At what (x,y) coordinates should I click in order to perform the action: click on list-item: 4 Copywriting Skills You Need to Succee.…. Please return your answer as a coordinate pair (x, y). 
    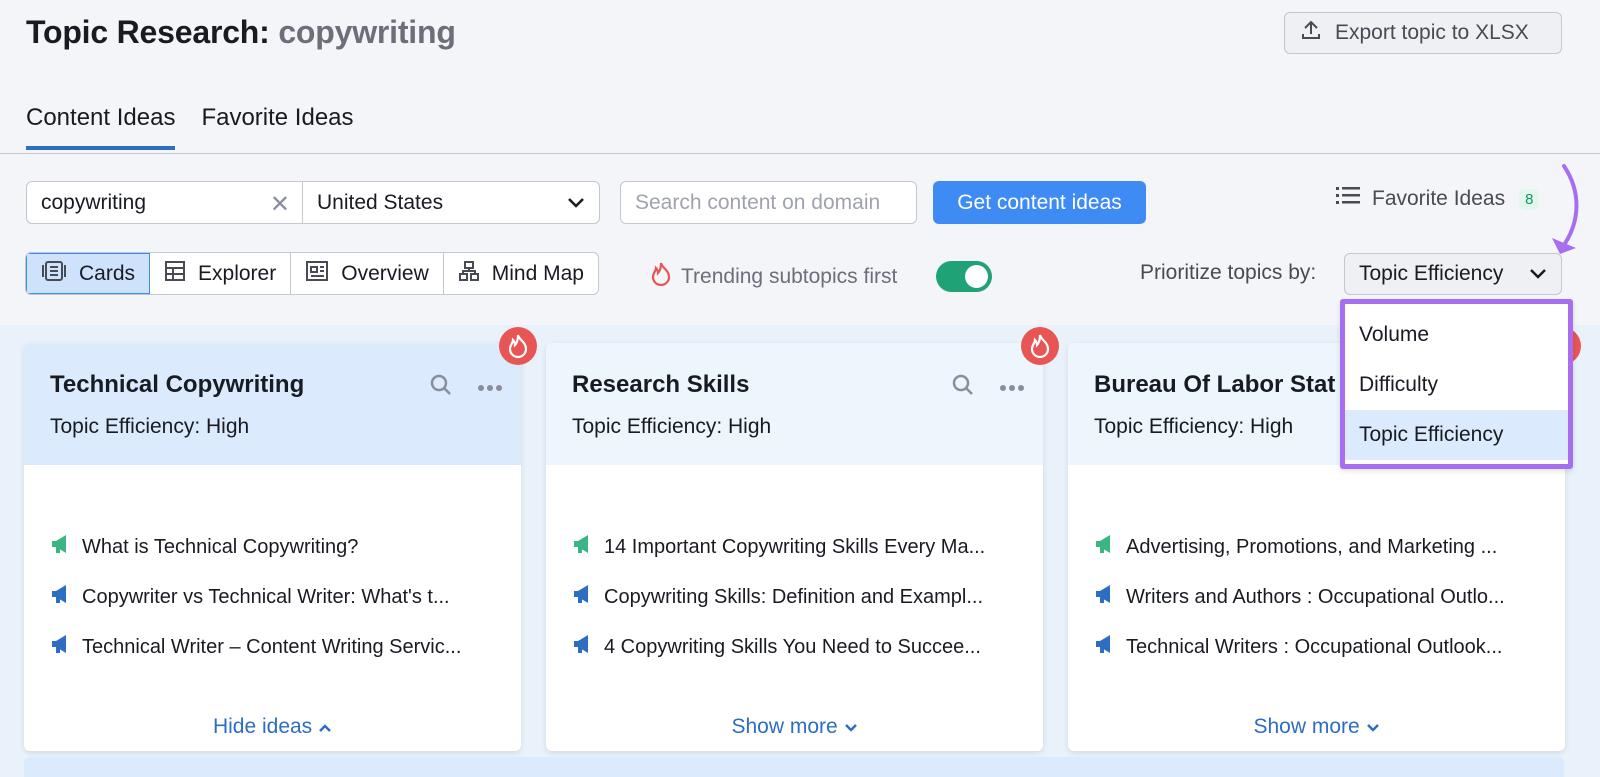
    Looking at the image, I should click on (794, 647).